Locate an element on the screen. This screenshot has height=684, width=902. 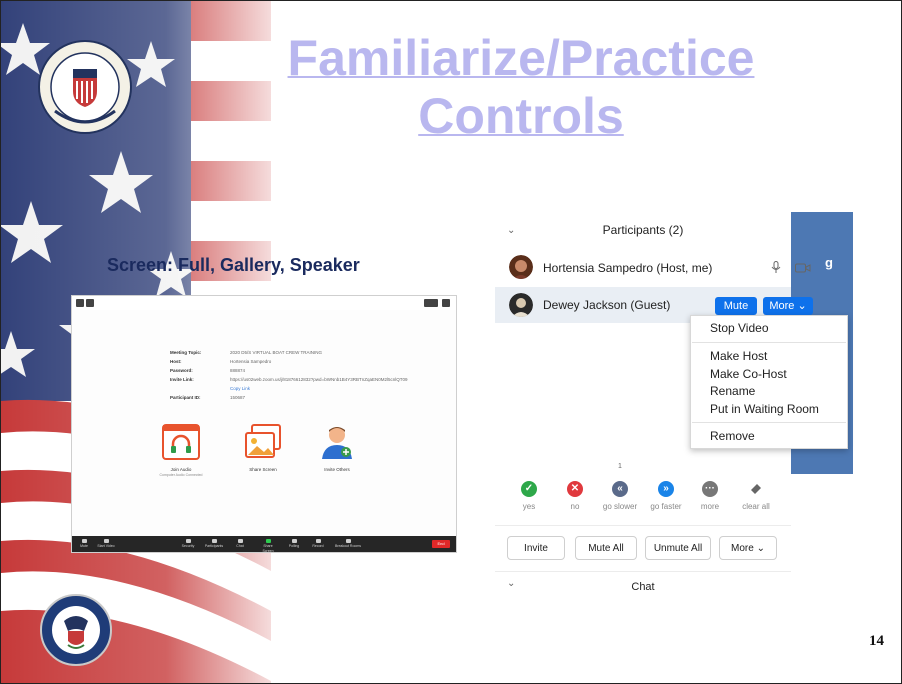
more-button-label: More is located at coordinates (782, 306).